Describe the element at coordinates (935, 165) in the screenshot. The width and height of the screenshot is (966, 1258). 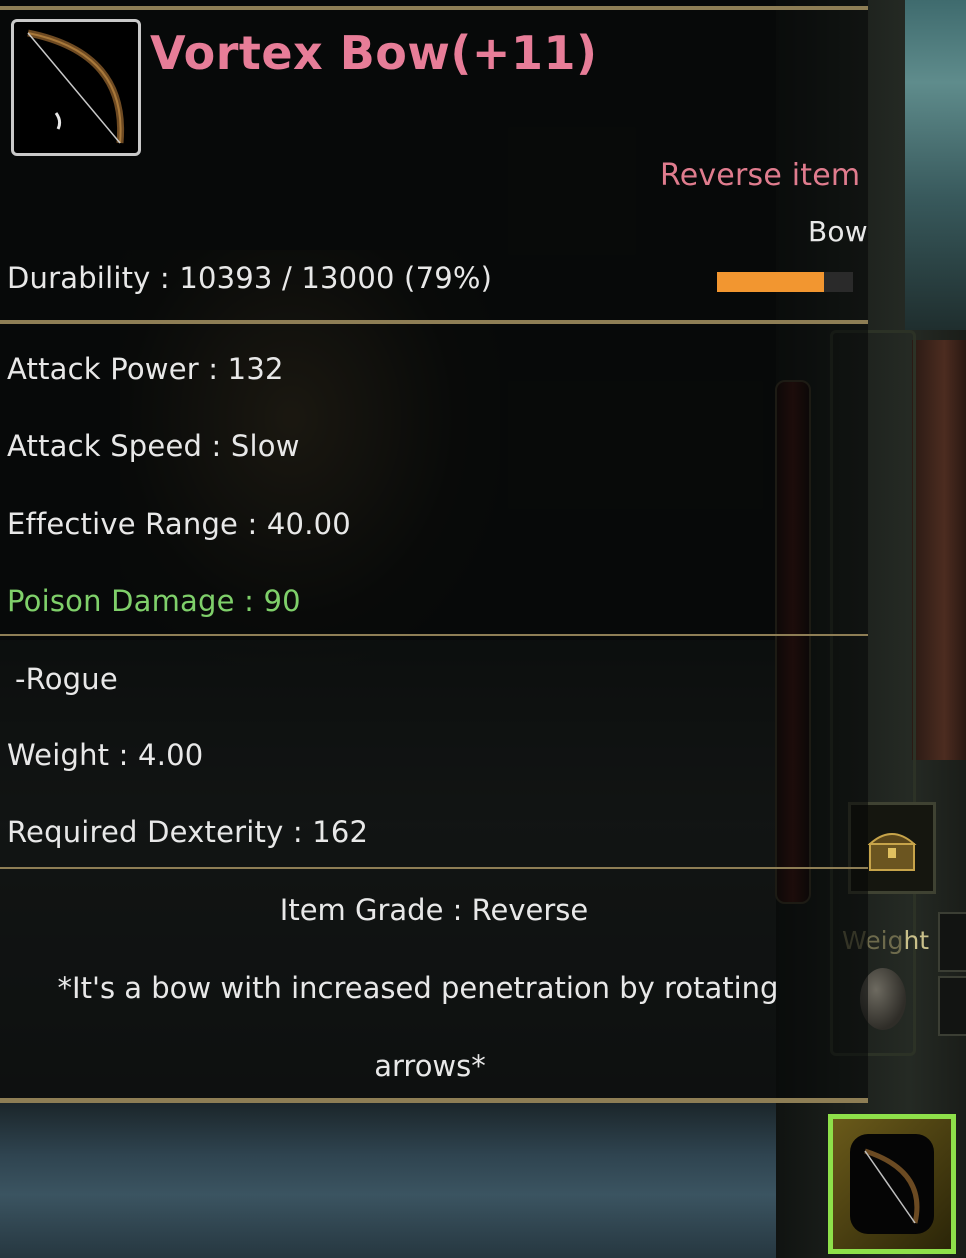
I see `side-panel-window` at that location.